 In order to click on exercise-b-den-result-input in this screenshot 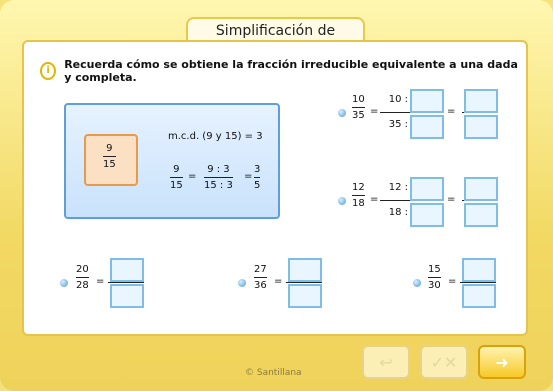, I will do `click(481, 215)`.